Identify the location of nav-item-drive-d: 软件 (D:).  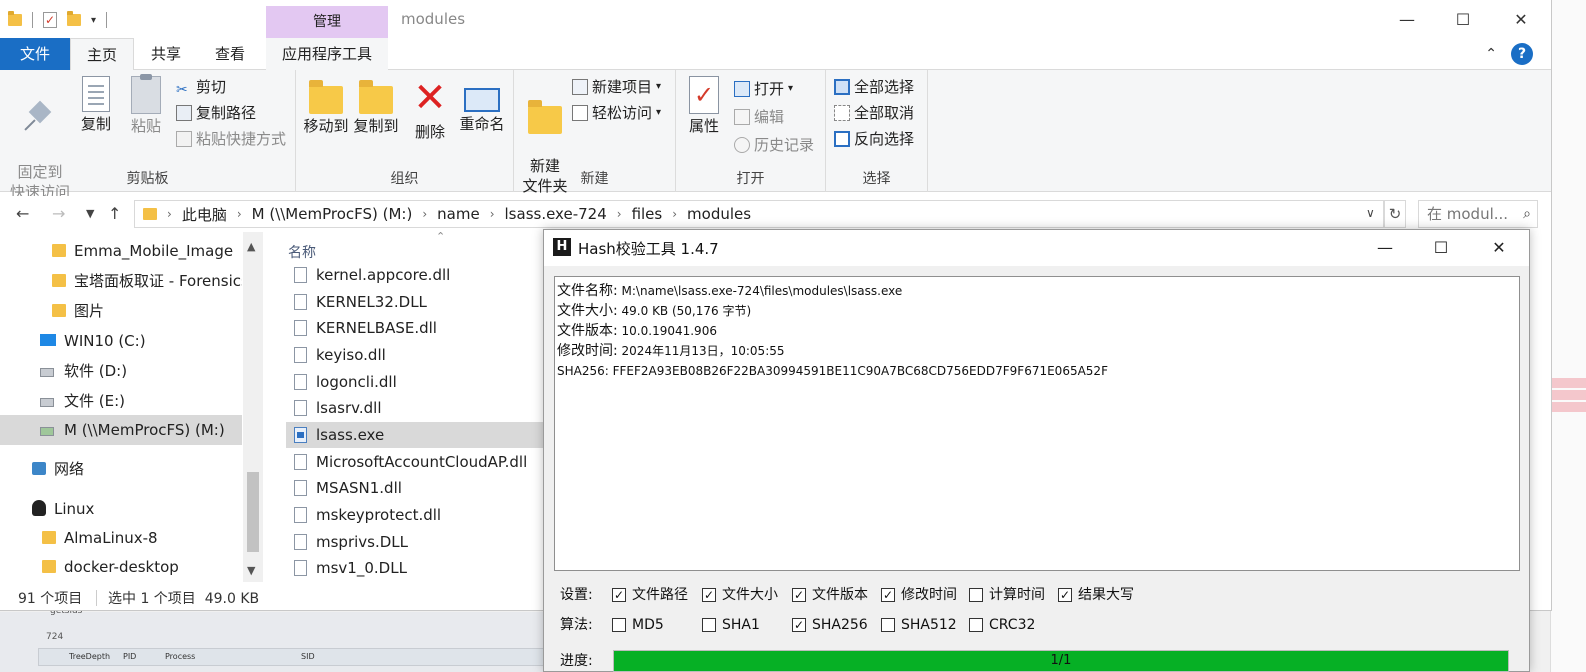
(121, 371).